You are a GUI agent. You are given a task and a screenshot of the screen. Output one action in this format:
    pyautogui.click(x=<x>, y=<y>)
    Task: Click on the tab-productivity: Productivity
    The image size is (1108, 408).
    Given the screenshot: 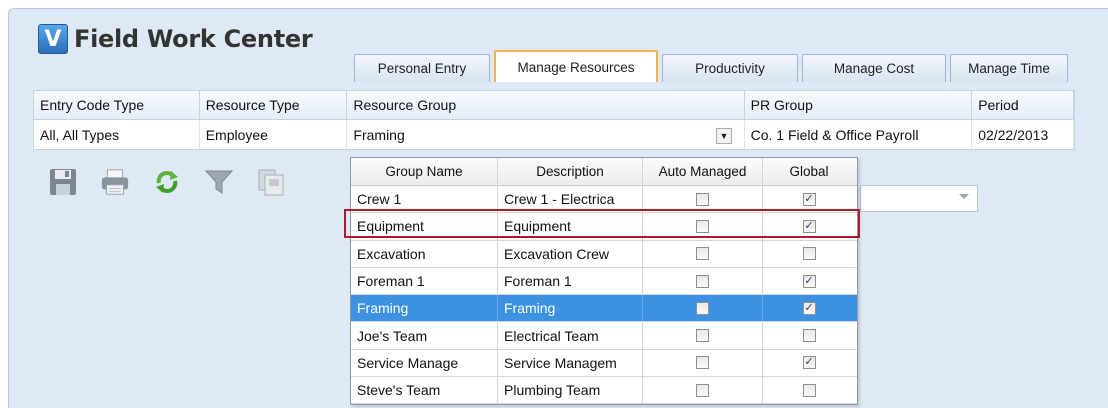 What is the action you would take?
    pyautogui.click(x=730, y=68)
    